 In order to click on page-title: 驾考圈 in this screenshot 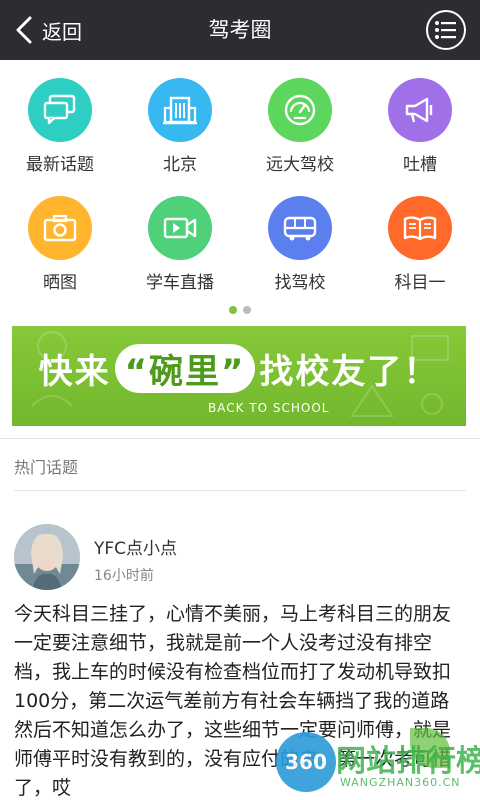, I will do `click(240, 30)`.